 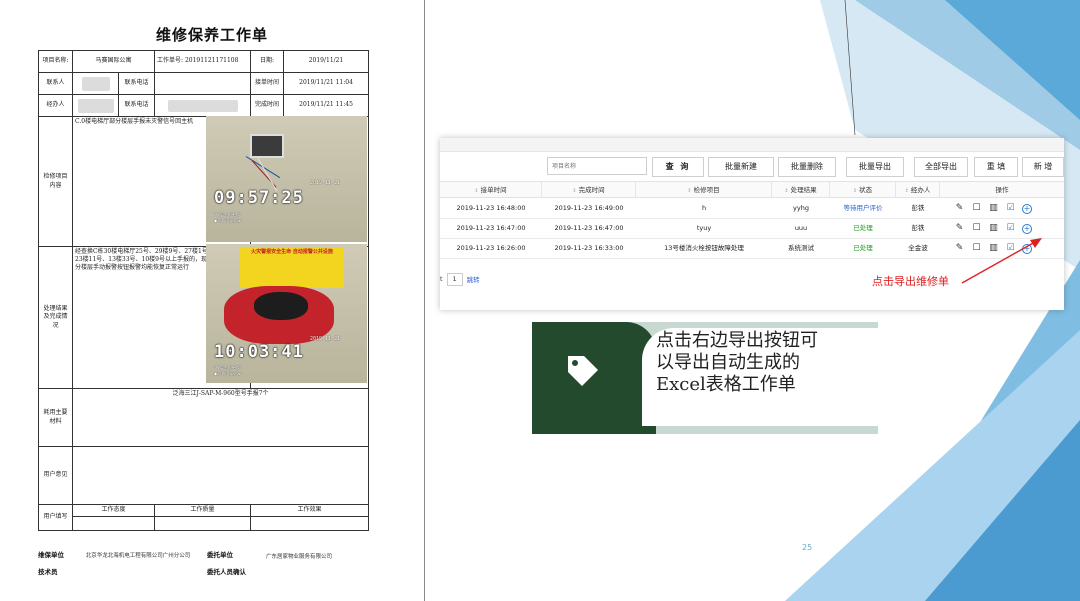 I want to click on page-number-input: 1, so click(x=454, y=279).